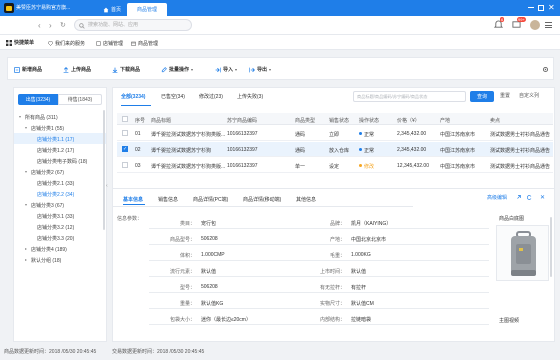 This screenshot has width=560, height=360. I want to click on attribute-value: 中国北京北京市, so click(369, 240).